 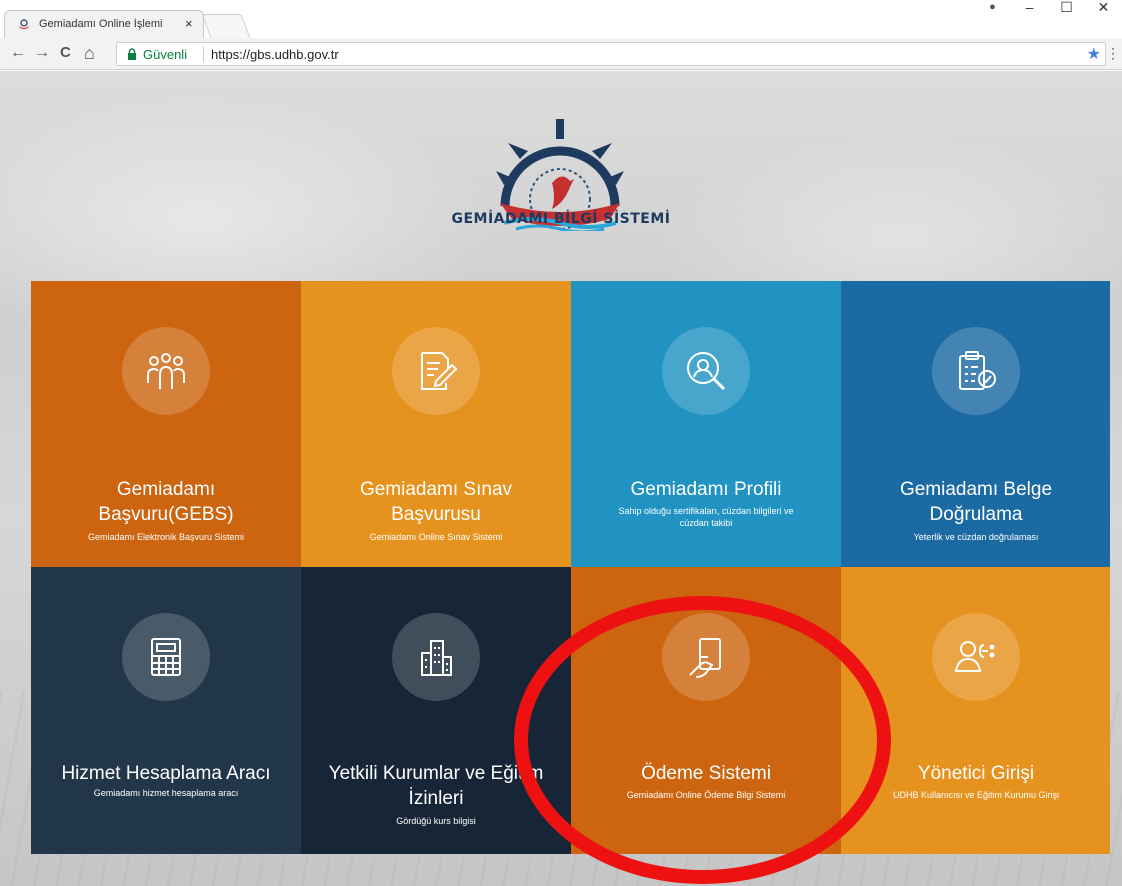 What do you see at coordinates (436, 502) in the screenshot?
I see `tile-title: Gemiadamı Sınav Başvurusu` at bounding box center [436, 502].